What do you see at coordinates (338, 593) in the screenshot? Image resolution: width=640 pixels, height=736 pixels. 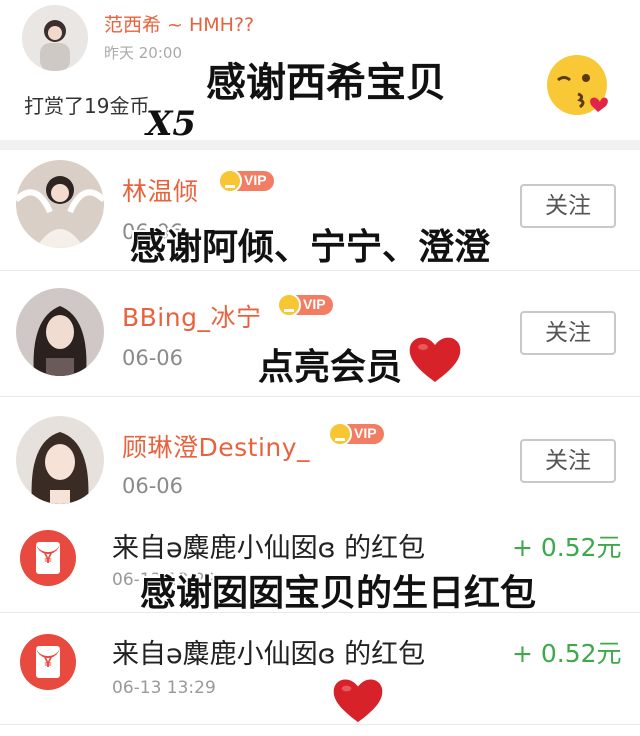 I see `overlay-thanks-birthday: 感谢囡囡宝贝的生日红包` at bounding box center [338, 593].